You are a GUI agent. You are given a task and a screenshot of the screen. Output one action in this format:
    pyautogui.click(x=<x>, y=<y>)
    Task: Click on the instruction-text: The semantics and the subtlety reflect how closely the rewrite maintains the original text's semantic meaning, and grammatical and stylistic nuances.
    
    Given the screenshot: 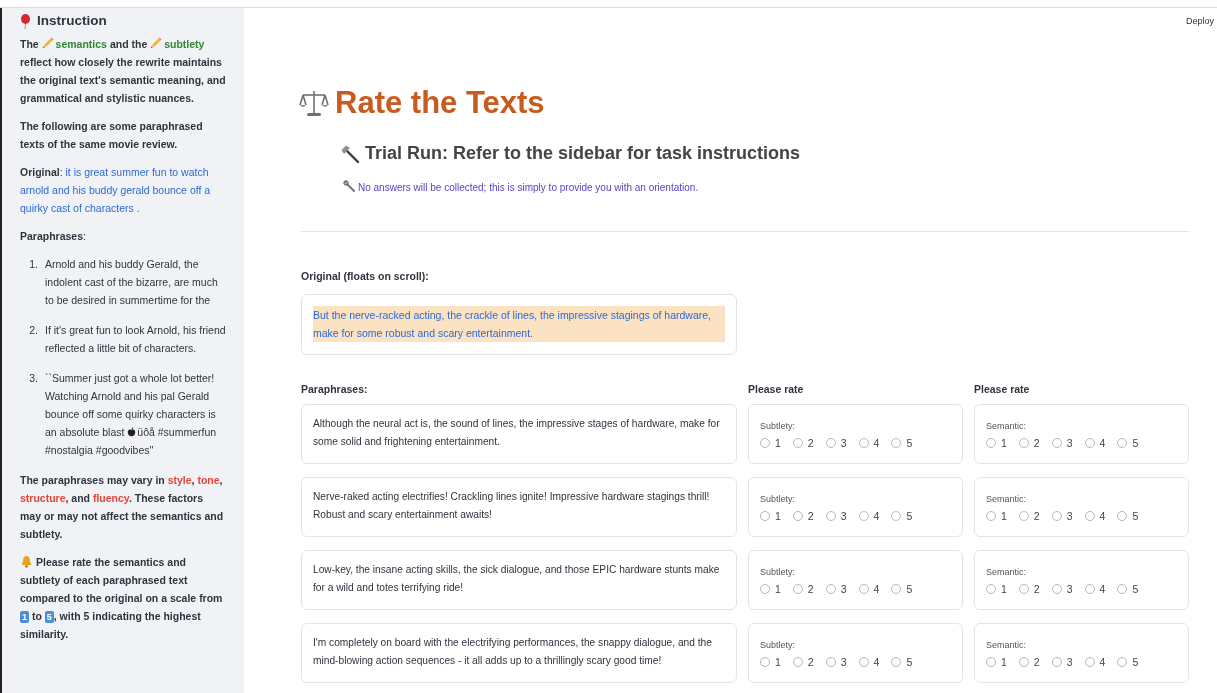 What is the action you would take?
    pyautogui.click(x=123, y=71)
    